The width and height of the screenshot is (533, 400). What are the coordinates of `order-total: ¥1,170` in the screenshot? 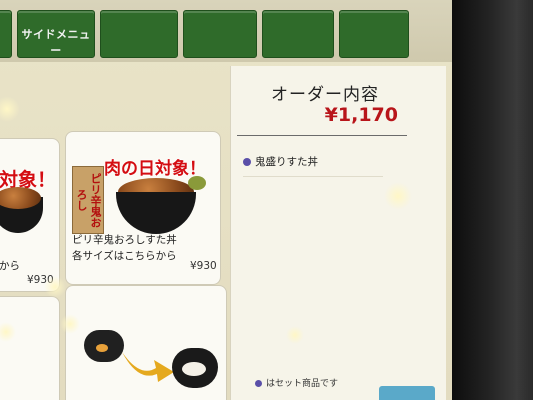 It's located at (361, 115).